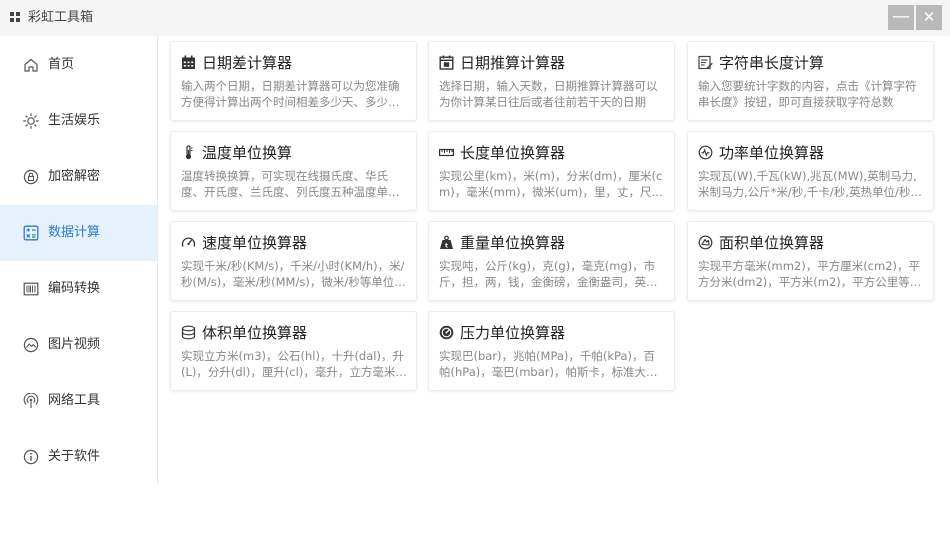 The image size is (950, 550). I want to click on lock-icon, so click(31, 177).